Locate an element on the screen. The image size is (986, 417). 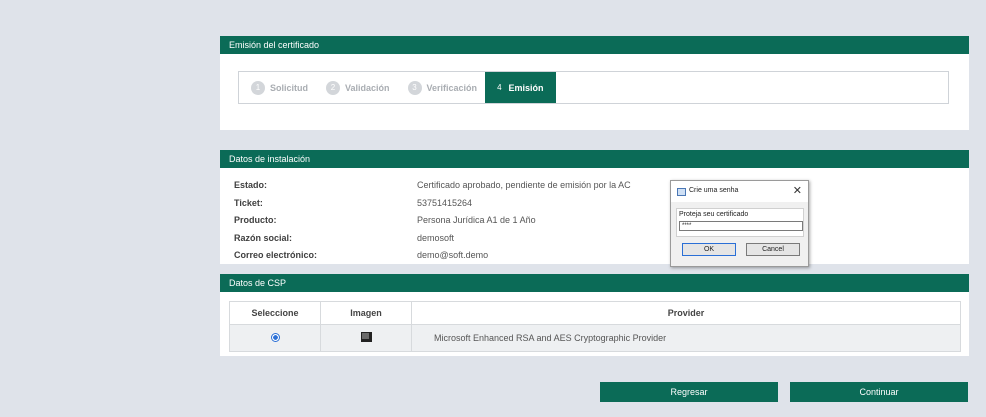
dialog-group: Proteja seu certificado **** is located at coordinates (740, 222).